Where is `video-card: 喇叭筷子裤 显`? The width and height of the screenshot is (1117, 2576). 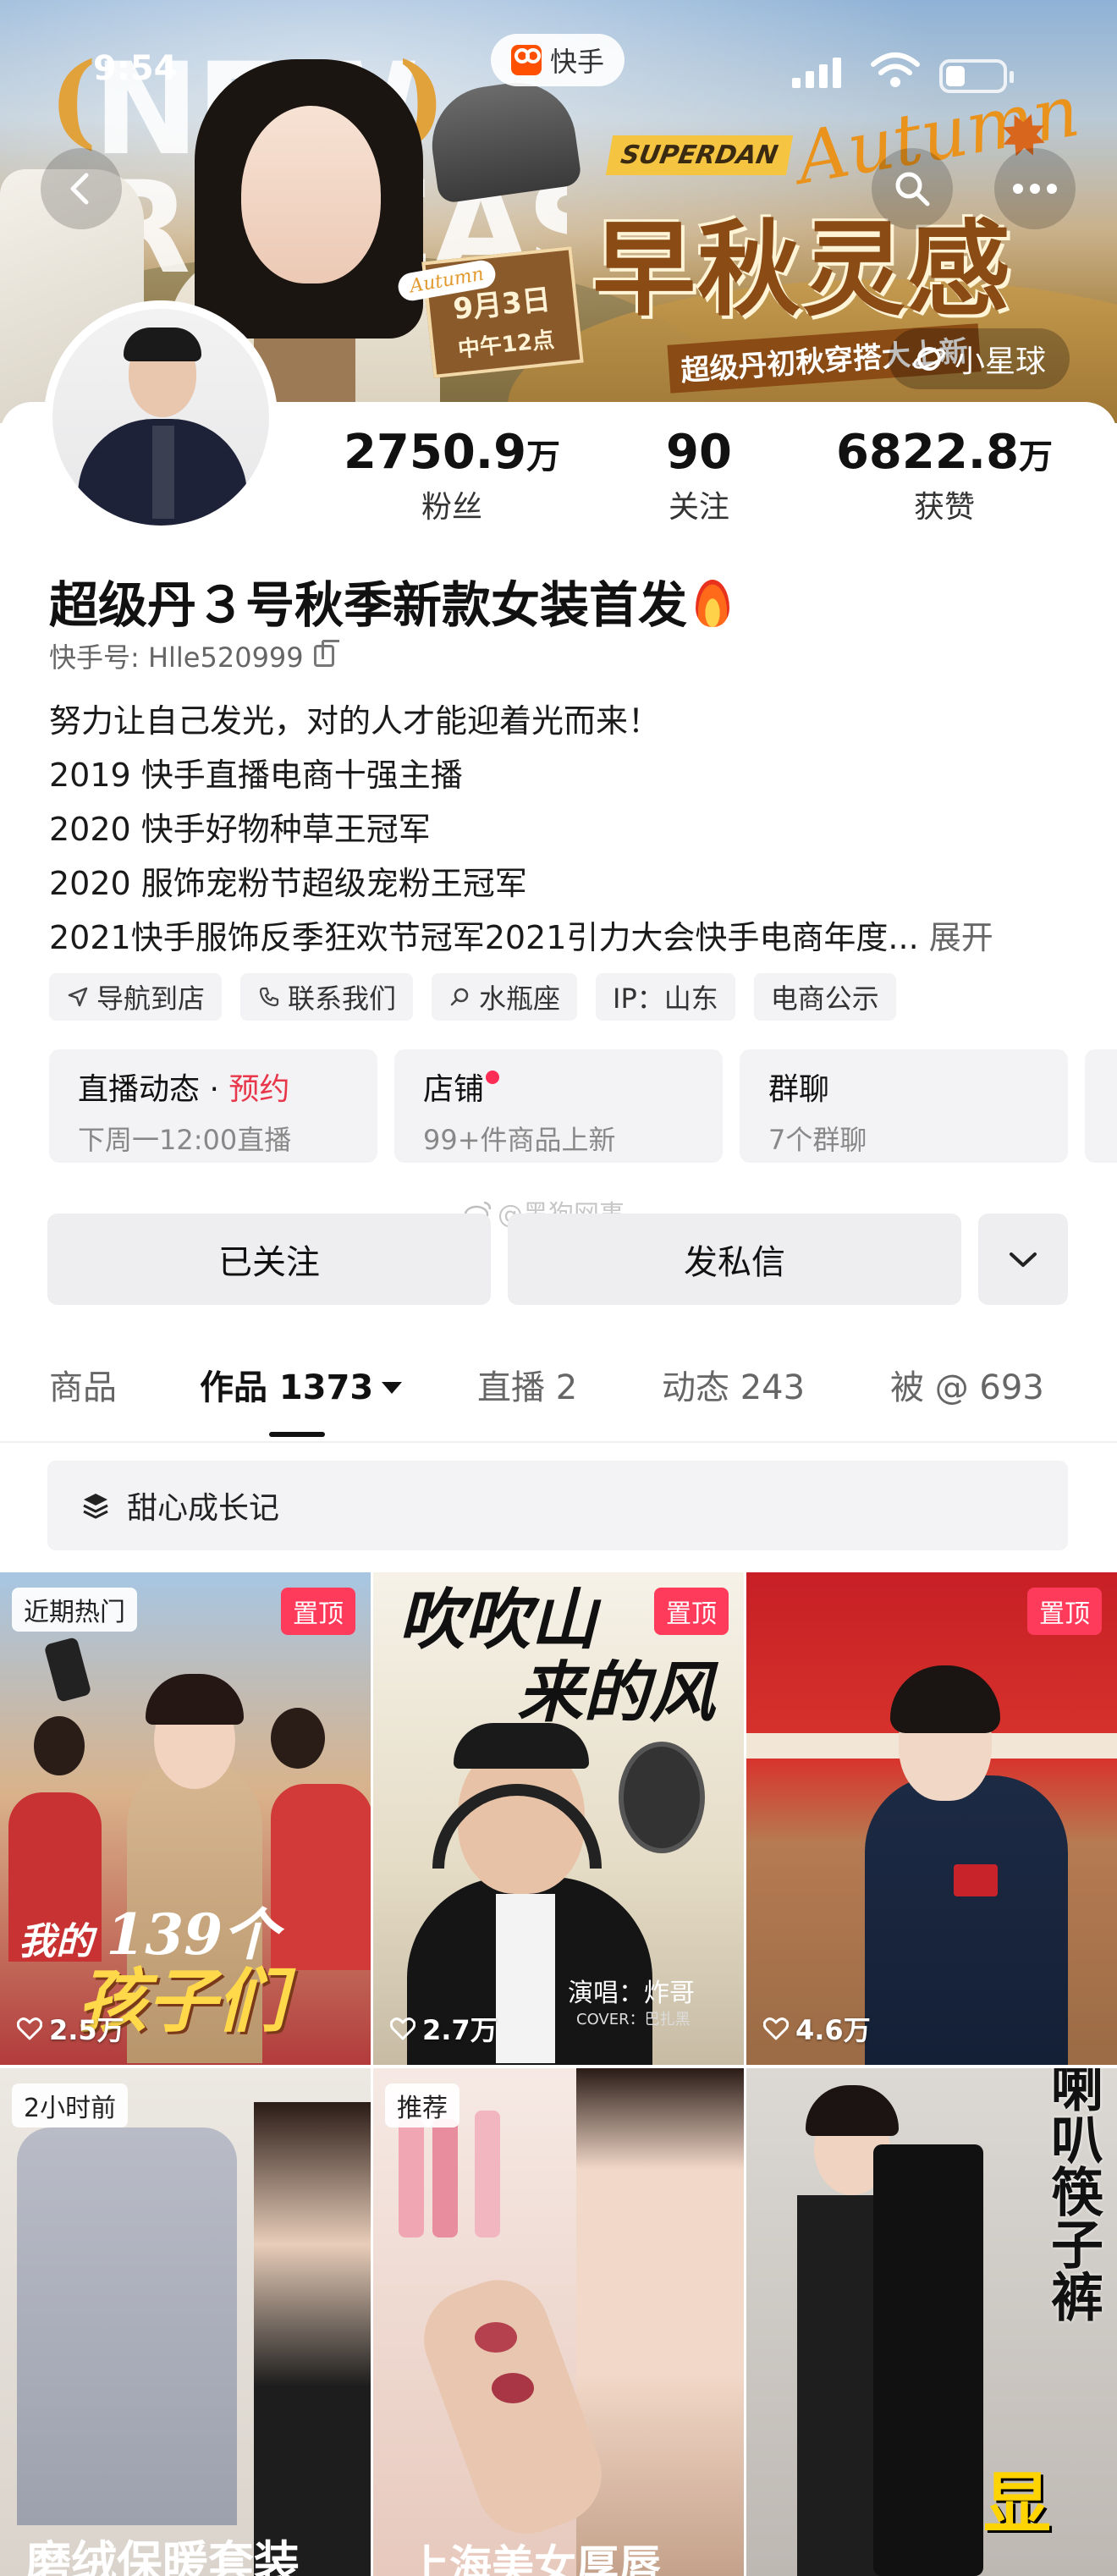 video-card: 喇叭筷子裤 显 is located at coordinates (931, 2322).